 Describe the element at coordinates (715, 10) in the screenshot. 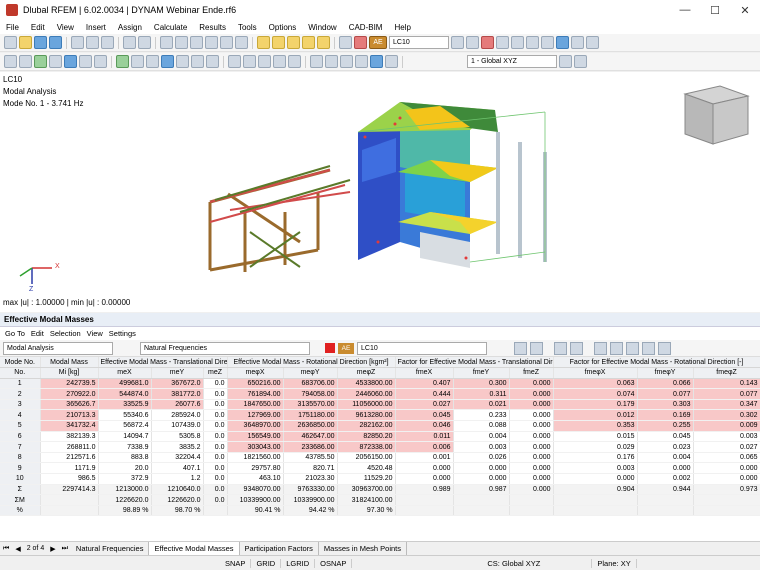

I see `maximize-button: ☐` at that location.